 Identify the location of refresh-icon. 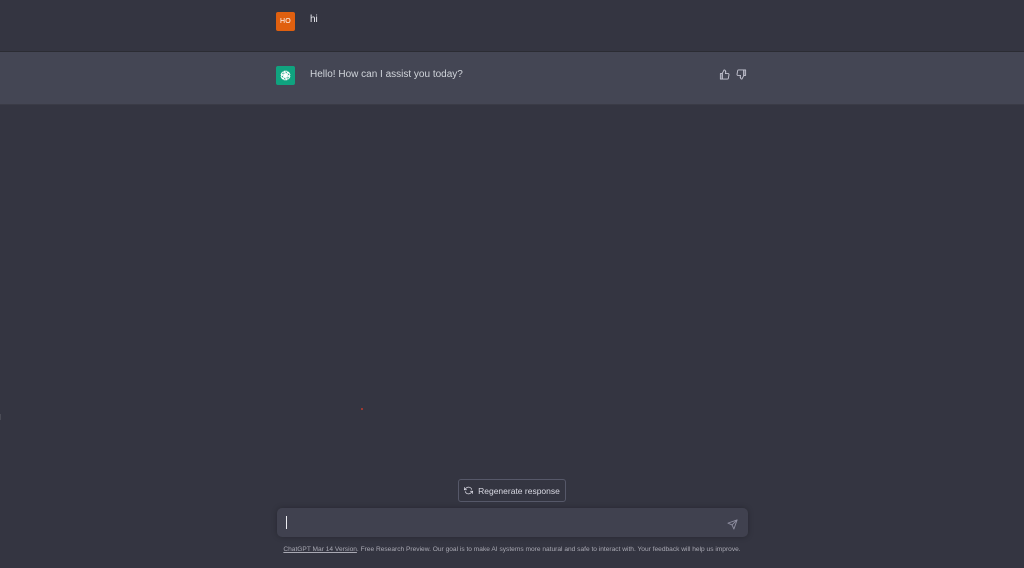
(469, 490).